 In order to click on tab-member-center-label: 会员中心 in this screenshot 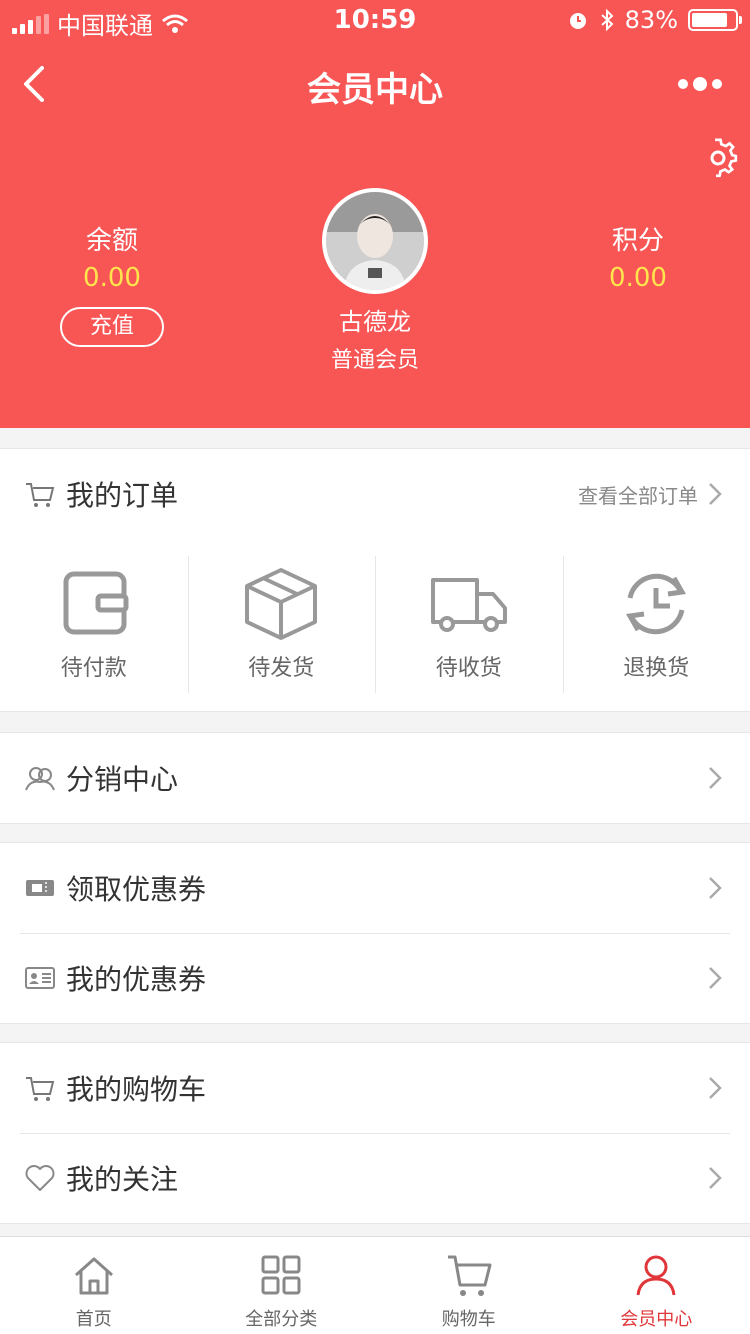, I will do `click(656, 1319)`.